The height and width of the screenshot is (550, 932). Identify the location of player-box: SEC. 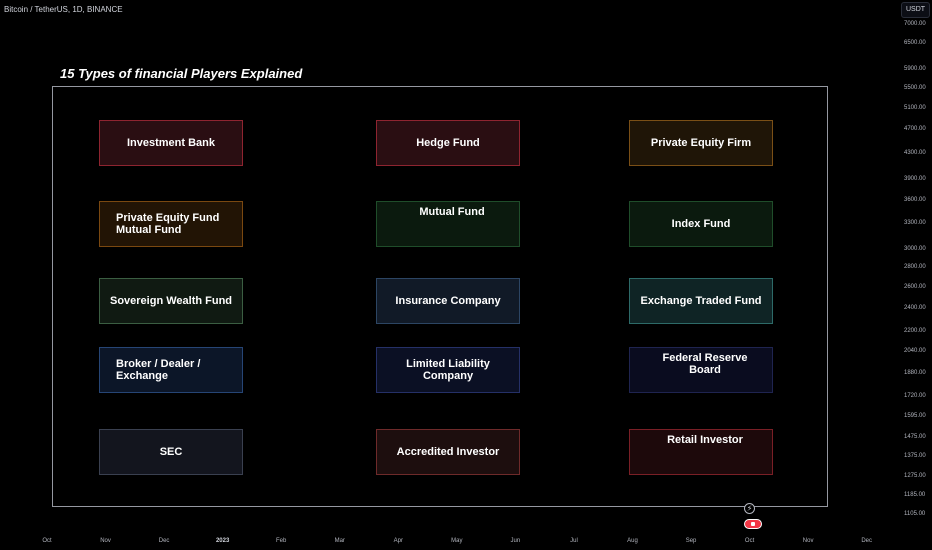
(171, 452).